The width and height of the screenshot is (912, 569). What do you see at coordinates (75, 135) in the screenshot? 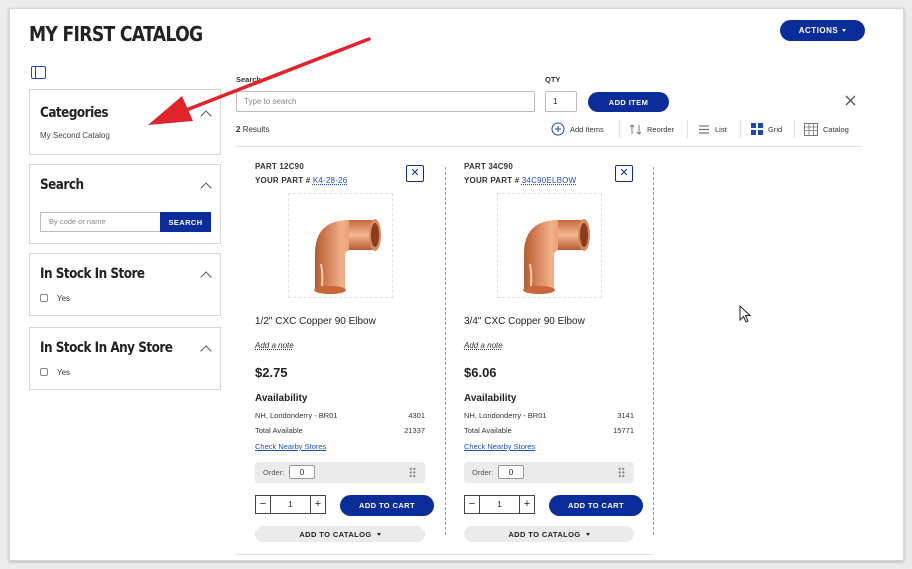
I see `category-link: My Second Catalog` at bounding box center [75, 135].